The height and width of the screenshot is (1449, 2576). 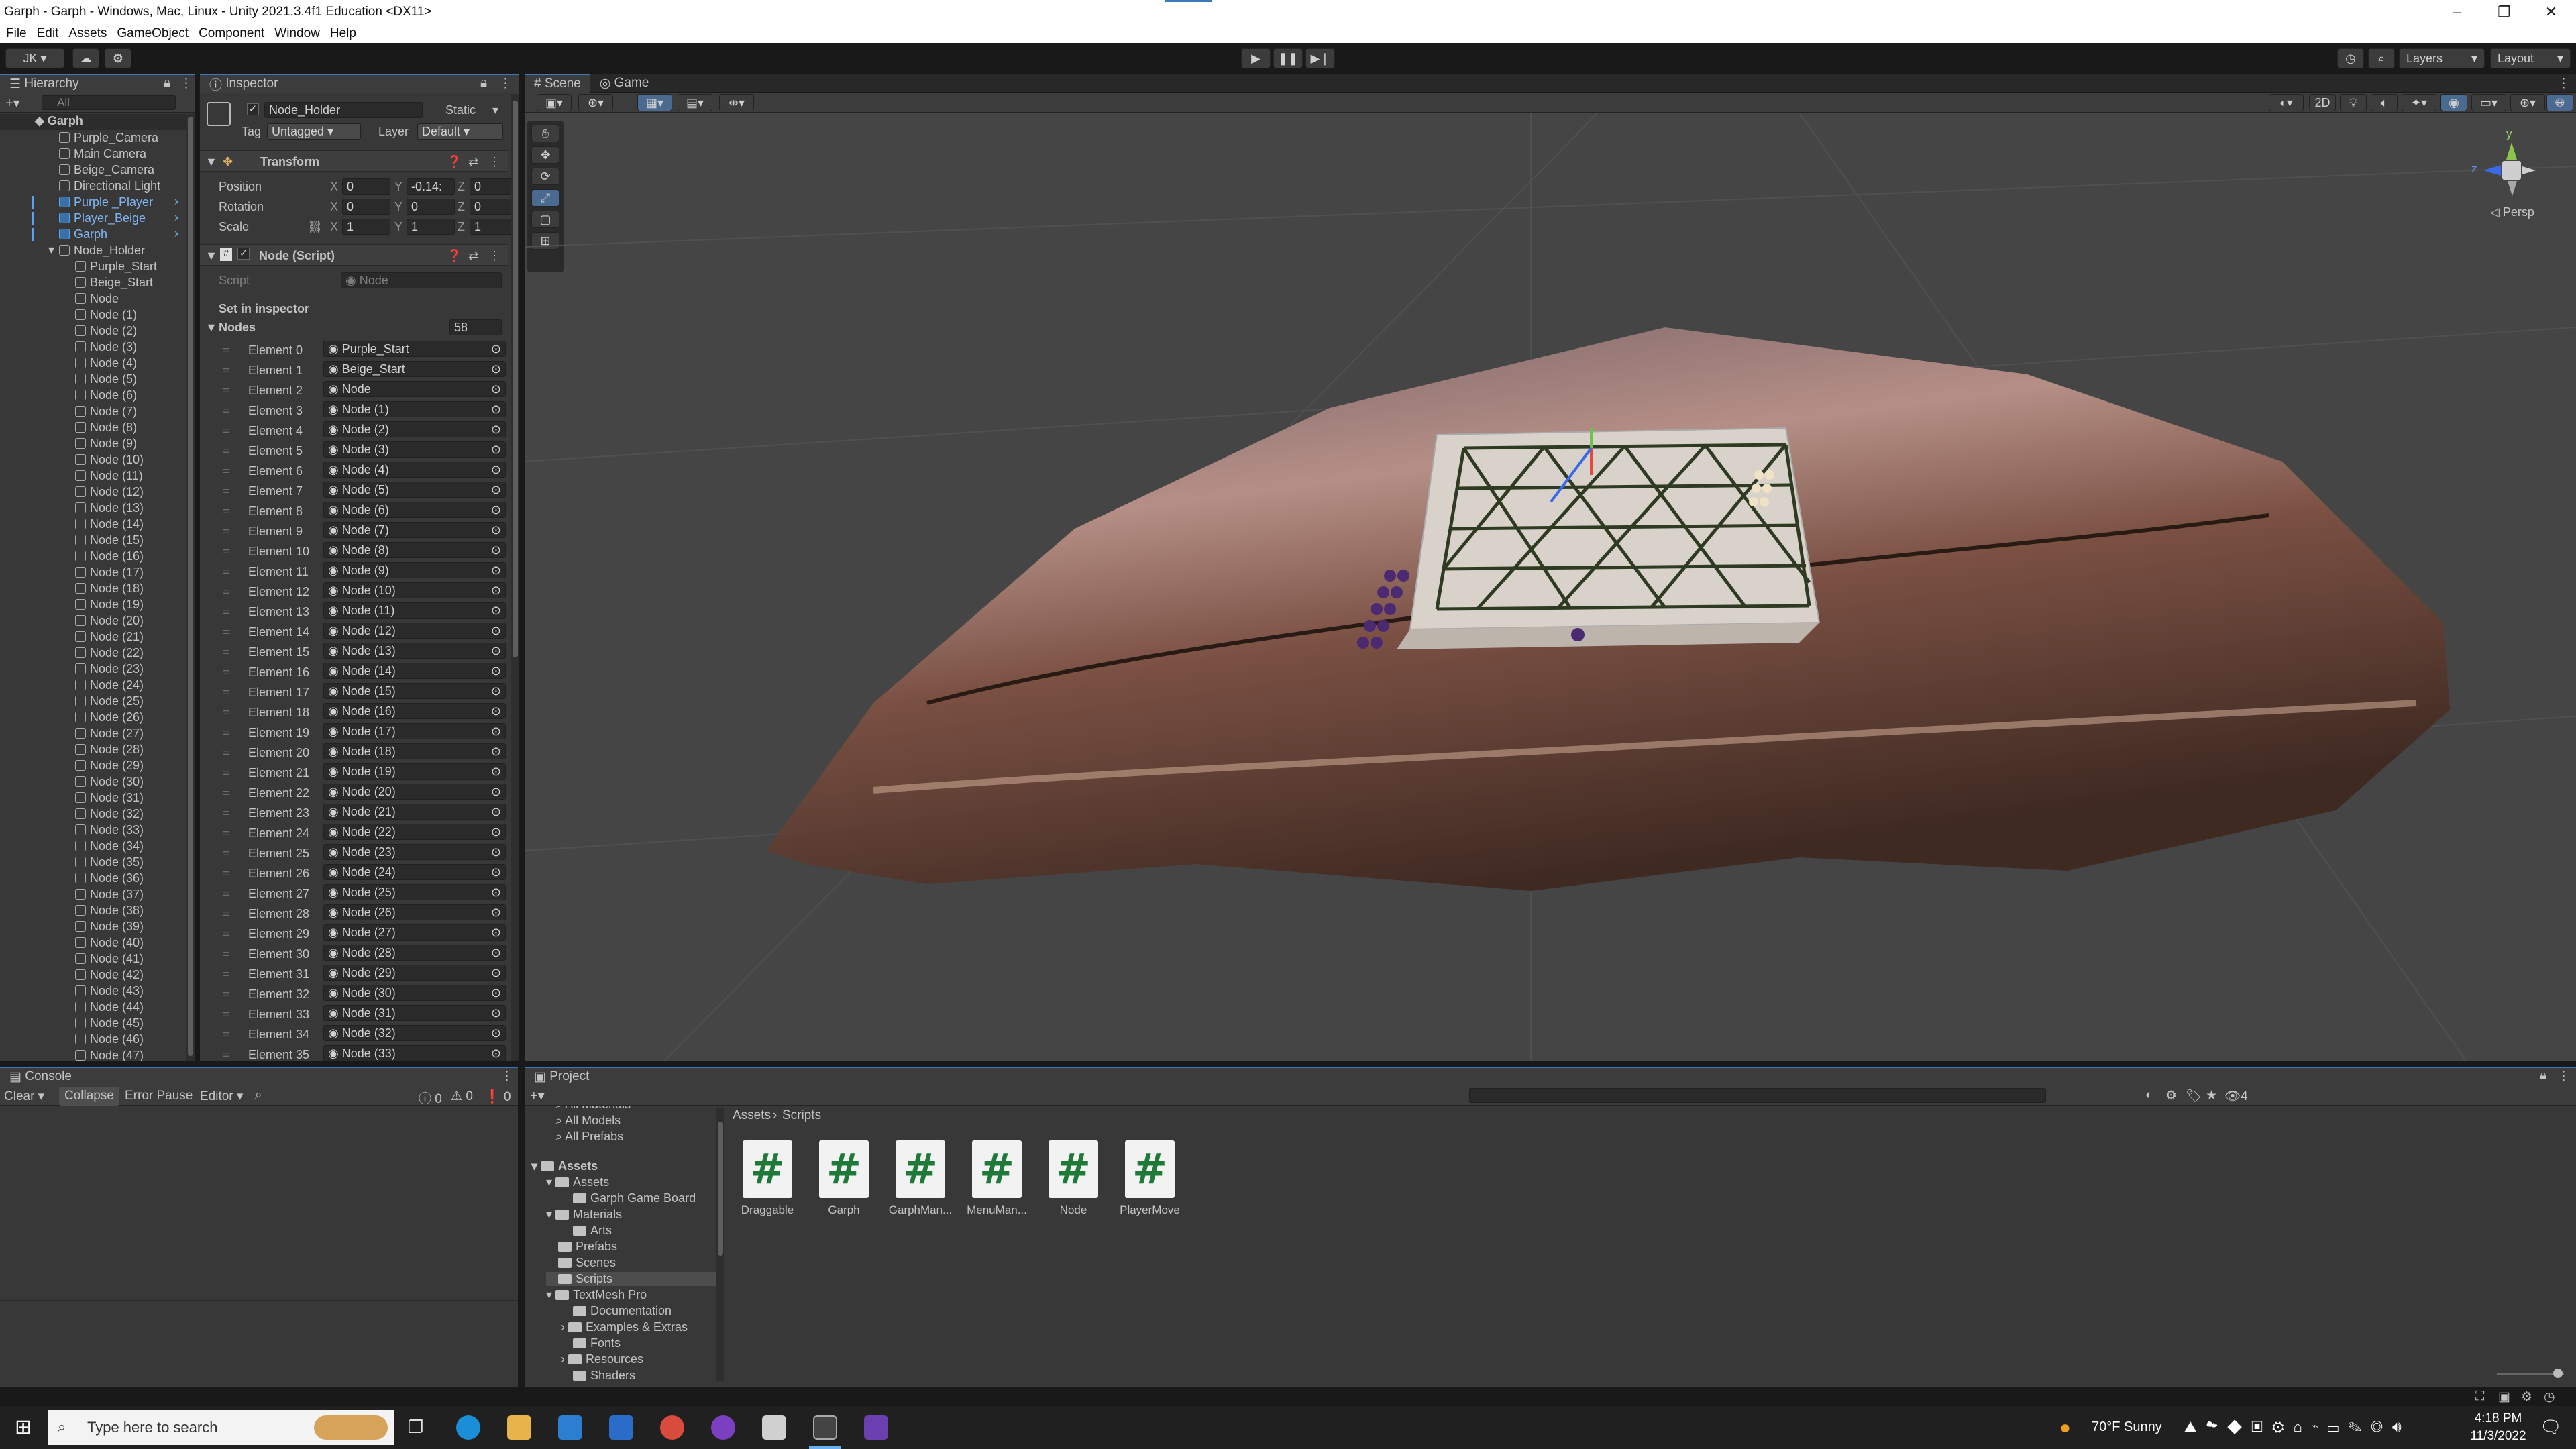 What do you see at coordinates (354, 161) in the screenshot?
I see `transform-header: ▼ ✥ Transform ❓ ⇄ ⋮` at bounding box center [354, 161].